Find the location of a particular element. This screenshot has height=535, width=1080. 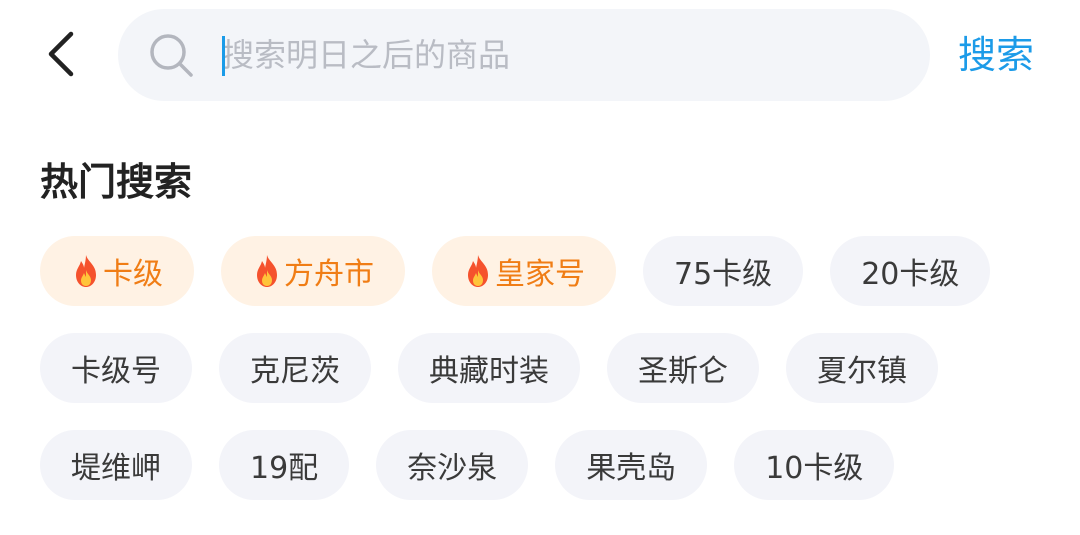

tag-label: 果壳岛 is located at coordinates (631, 468).